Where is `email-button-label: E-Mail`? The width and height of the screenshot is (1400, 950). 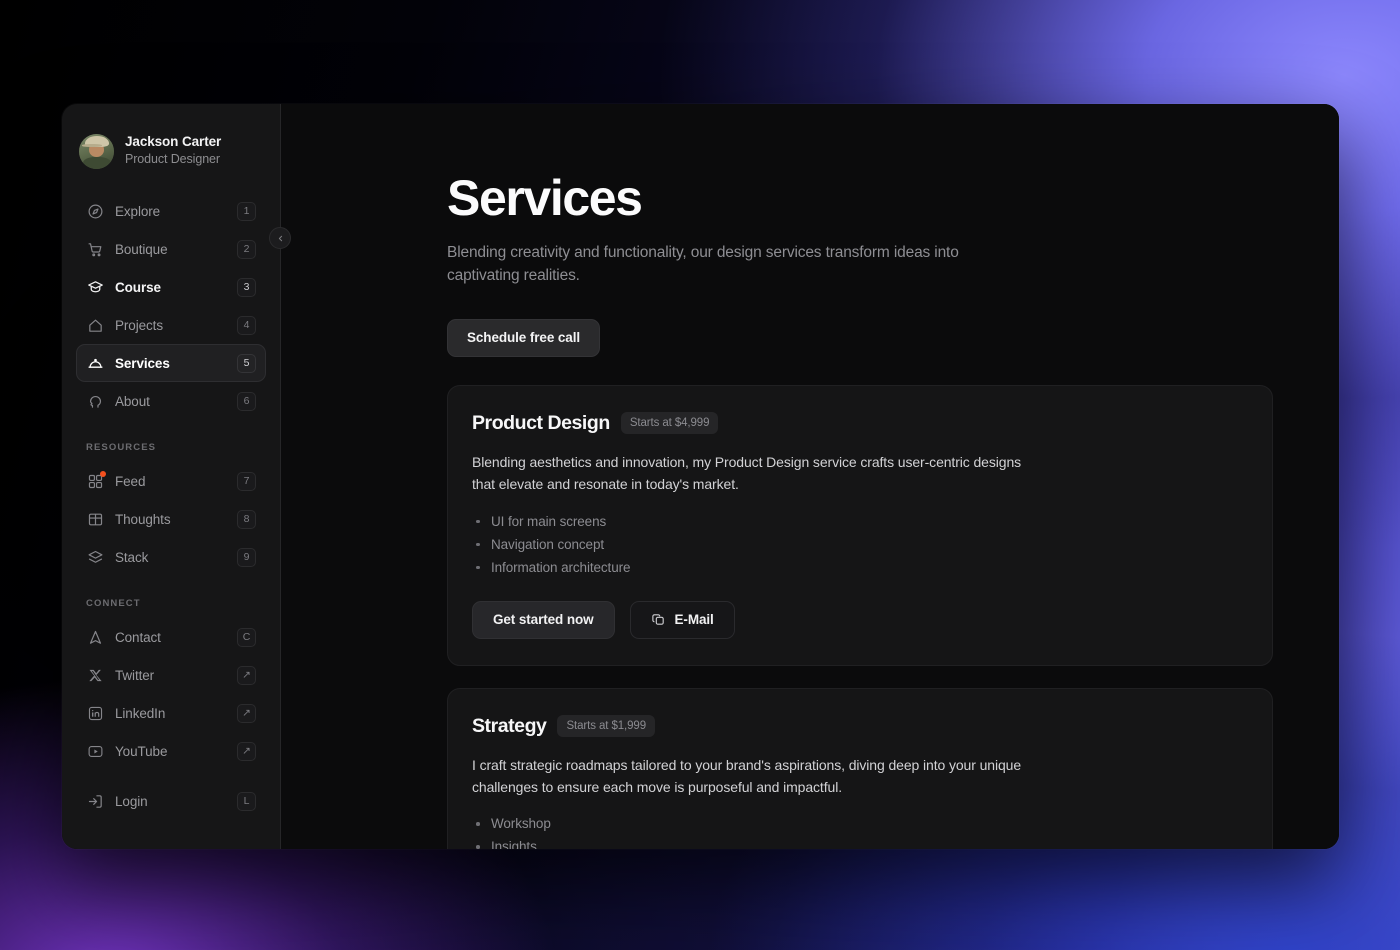
email-button-label: E-Mail is located at coordinates (694, 620).